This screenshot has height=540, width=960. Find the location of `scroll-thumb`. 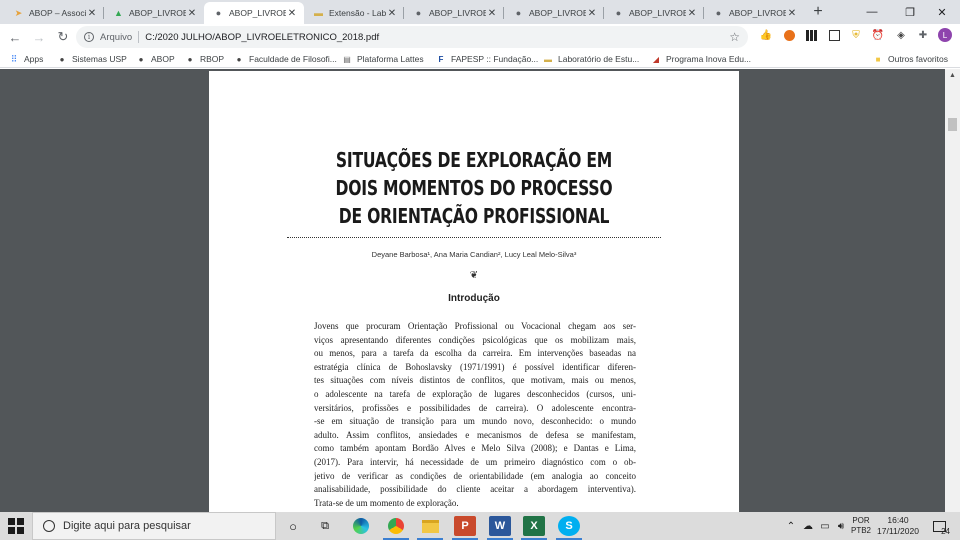

scroll-thumb is located at coordinates (952, 124).